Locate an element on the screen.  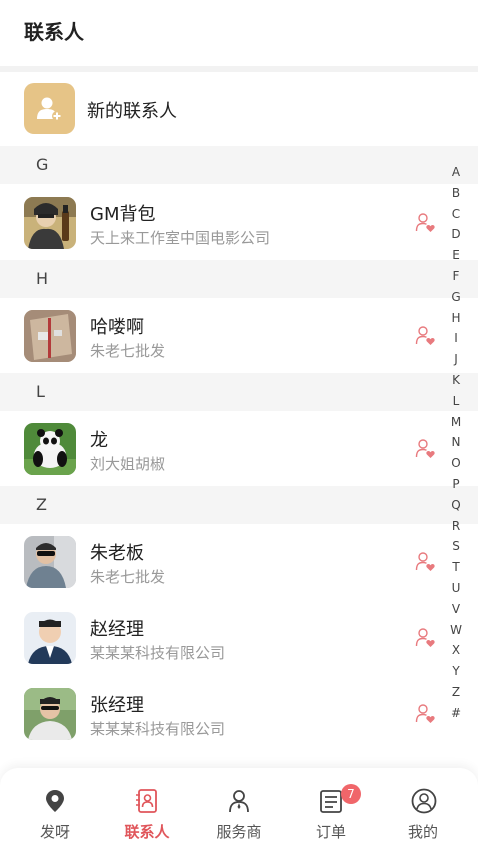
section-header-g: G is located at coordinates (239, 165).